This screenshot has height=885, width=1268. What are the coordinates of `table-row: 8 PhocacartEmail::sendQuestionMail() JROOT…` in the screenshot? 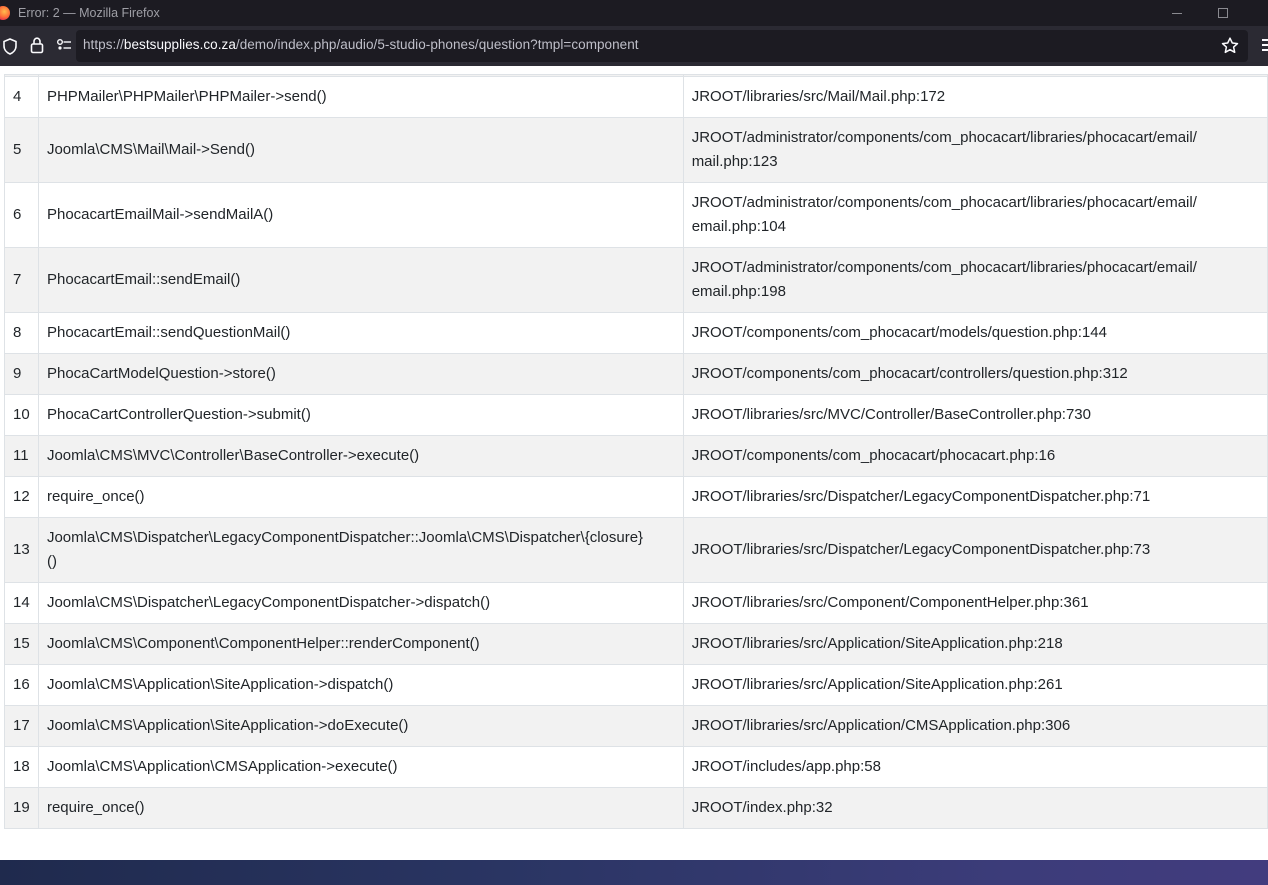 It's located at (636, 333).